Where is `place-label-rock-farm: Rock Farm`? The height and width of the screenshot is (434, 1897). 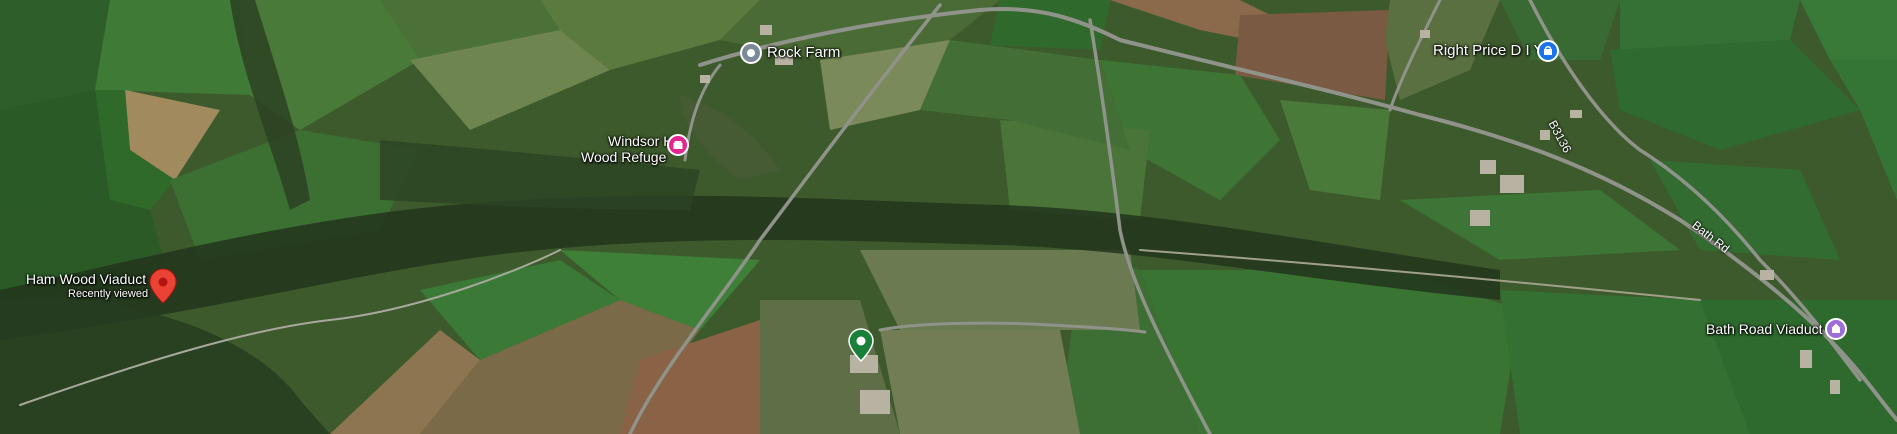
place-label-rock-farm: Rock Farm is located at coordinates (803, 53).